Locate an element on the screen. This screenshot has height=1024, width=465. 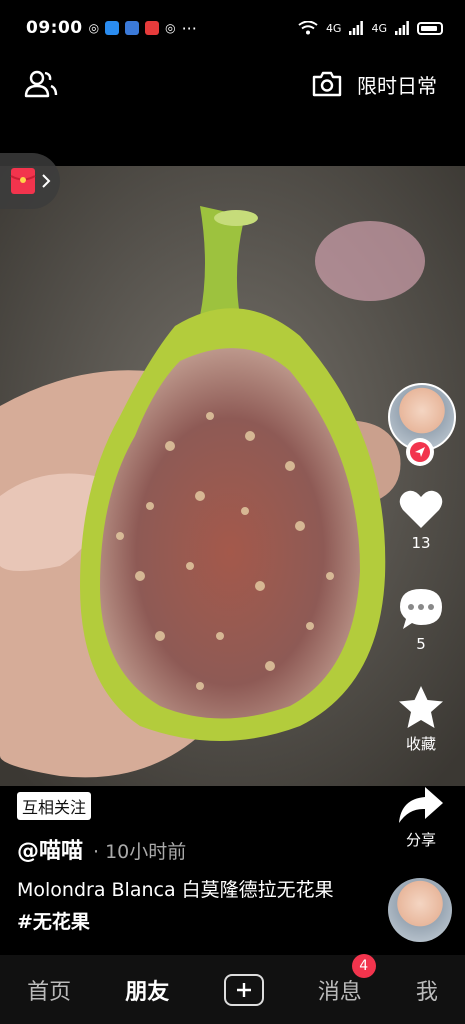
like-button: 13 is located at coordinates (421, 520).